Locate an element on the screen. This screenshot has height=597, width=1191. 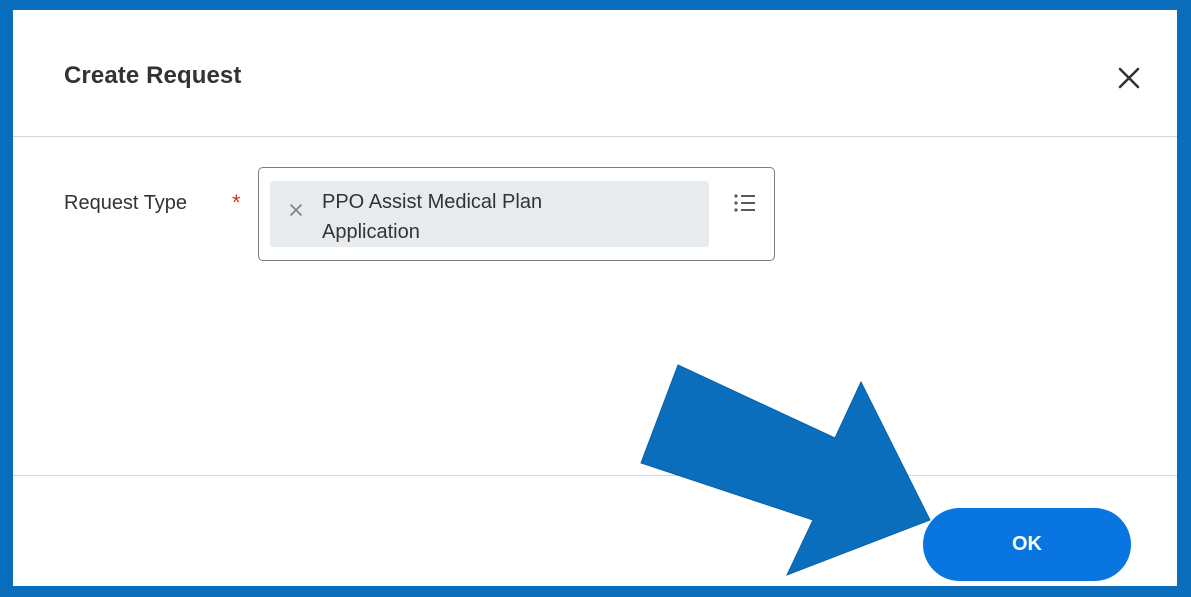
remove-selection-button is located at coordinates (296, 210).